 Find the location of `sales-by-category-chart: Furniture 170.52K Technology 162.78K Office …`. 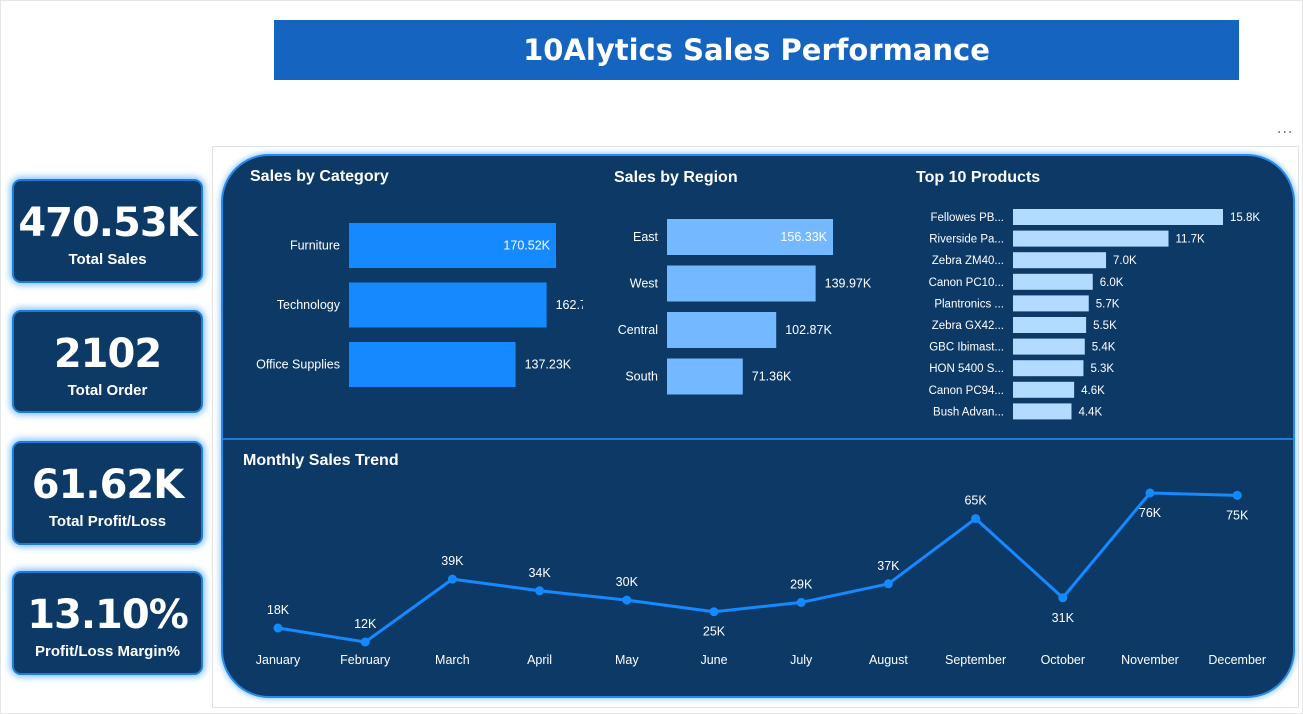

sales-by-category-chart: Furniture 170.52K Technology 162.78K Office … is located at coordinates (419, 305).